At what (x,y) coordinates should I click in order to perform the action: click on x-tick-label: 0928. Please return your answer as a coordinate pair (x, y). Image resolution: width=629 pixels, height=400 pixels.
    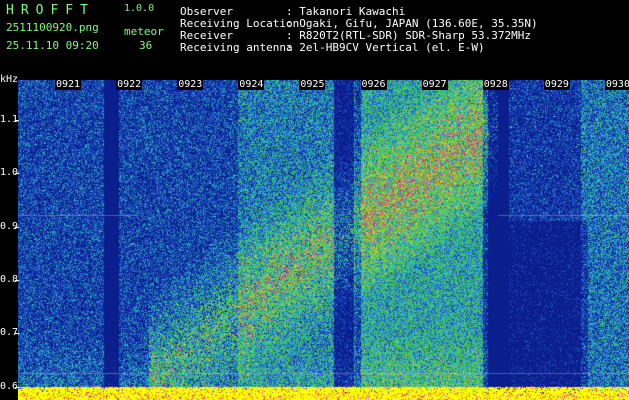
    Looking at the image, I should click on (495, 84).